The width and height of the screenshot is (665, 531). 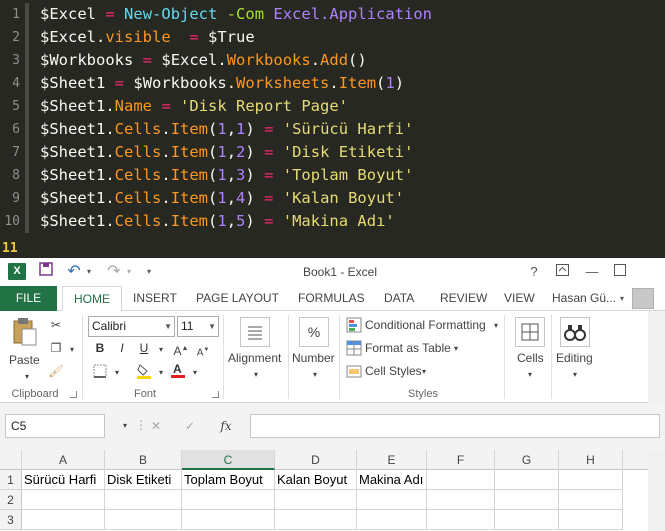 I want to click on column-header-b: B, so click(x=143, y=460).